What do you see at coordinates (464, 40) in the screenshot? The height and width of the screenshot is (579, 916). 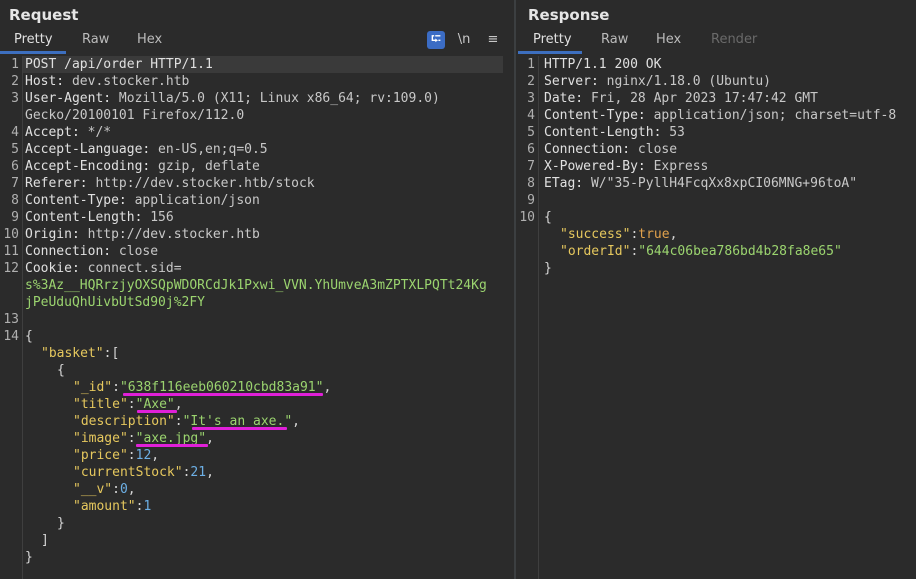 I see `show-newlines-icon: \n` at bounding box center [464, 40].